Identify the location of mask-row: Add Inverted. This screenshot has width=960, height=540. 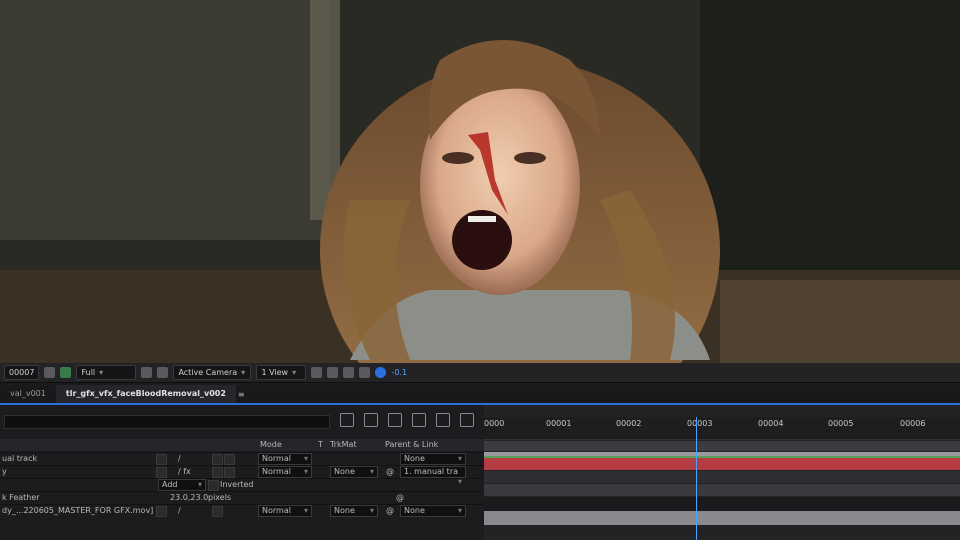
(242, 484).